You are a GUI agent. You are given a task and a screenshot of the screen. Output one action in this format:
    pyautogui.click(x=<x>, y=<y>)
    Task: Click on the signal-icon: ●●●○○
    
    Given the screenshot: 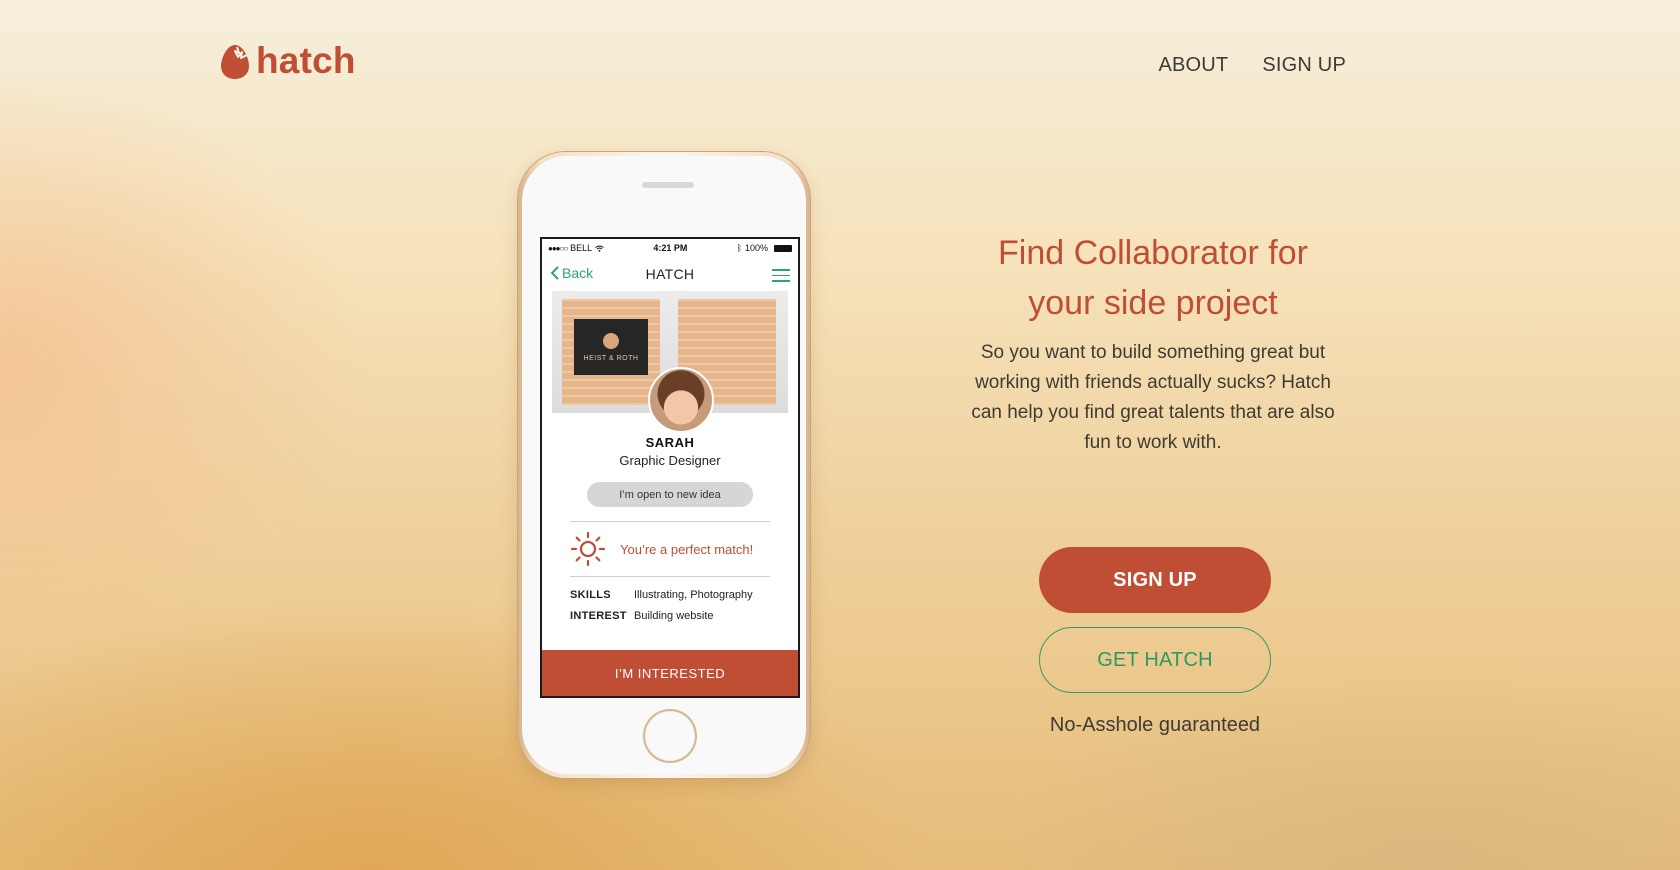 What is the action you would take?
    pyautogui.click(x=558, y=248)
    